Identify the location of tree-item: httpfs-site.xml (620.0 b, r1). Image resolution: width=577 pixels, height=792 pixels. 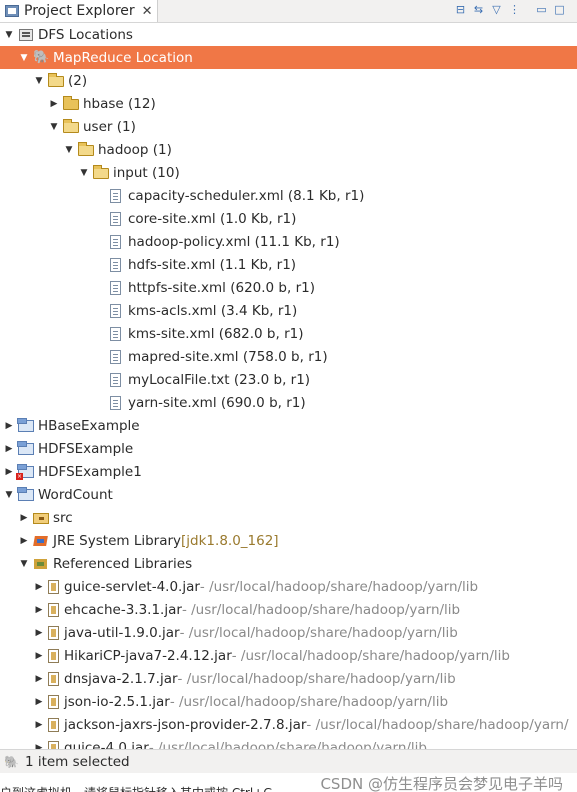
(288, 287).